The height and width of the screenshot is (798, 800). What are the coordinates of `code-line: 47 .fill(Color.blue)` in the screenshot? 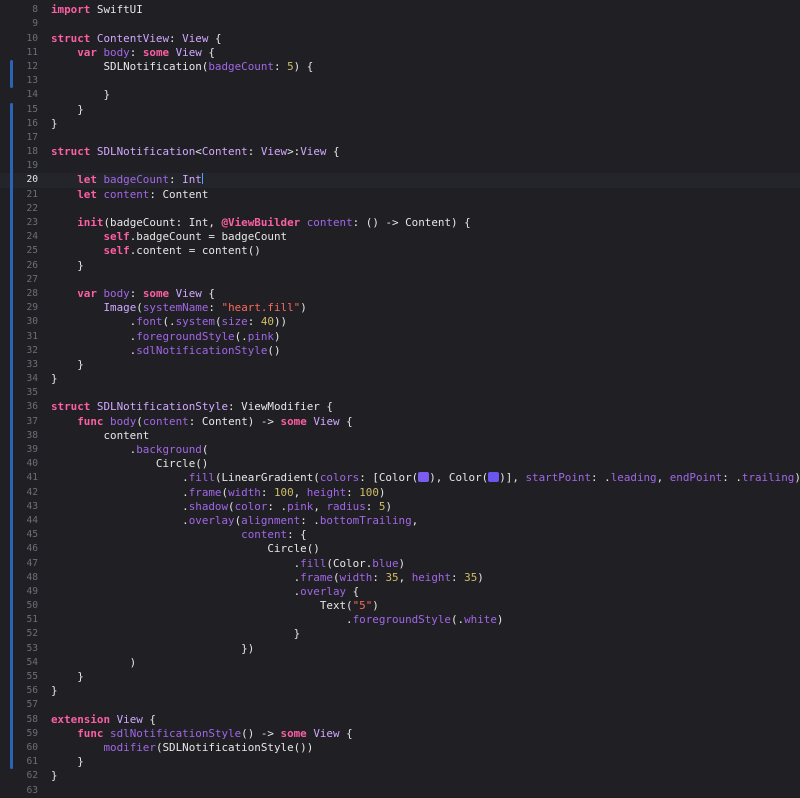 It's located at (400, 563).